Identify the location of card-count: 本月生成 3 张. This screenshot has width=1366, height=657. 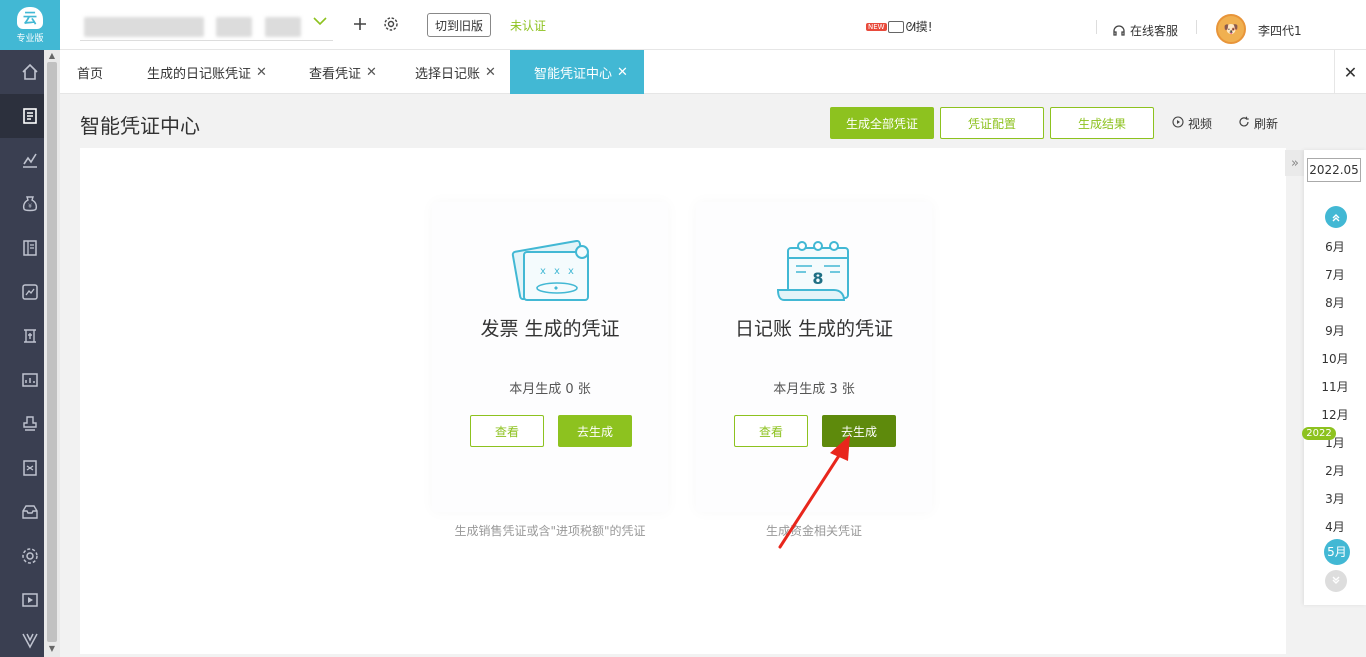
(814, 389).